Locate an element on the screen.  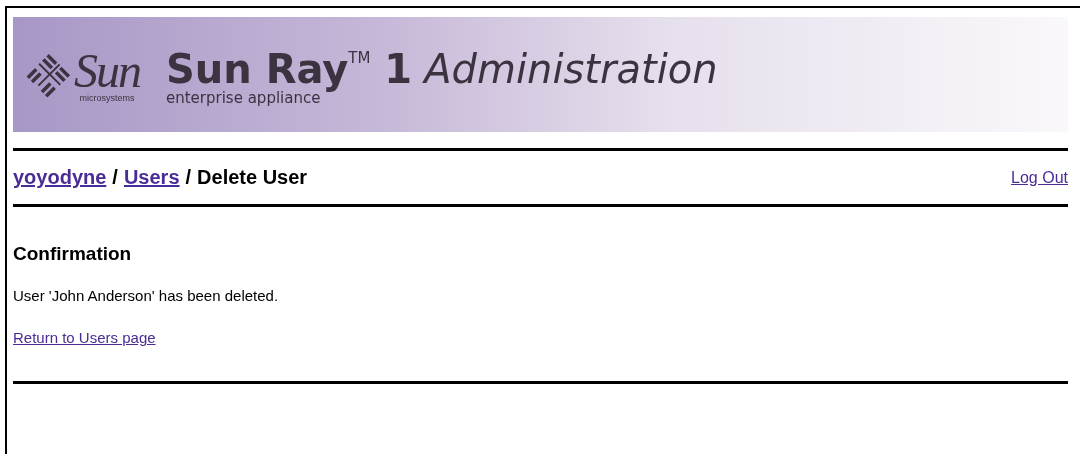
tagline: enterprise appliance is located at coordinates (243, 97).